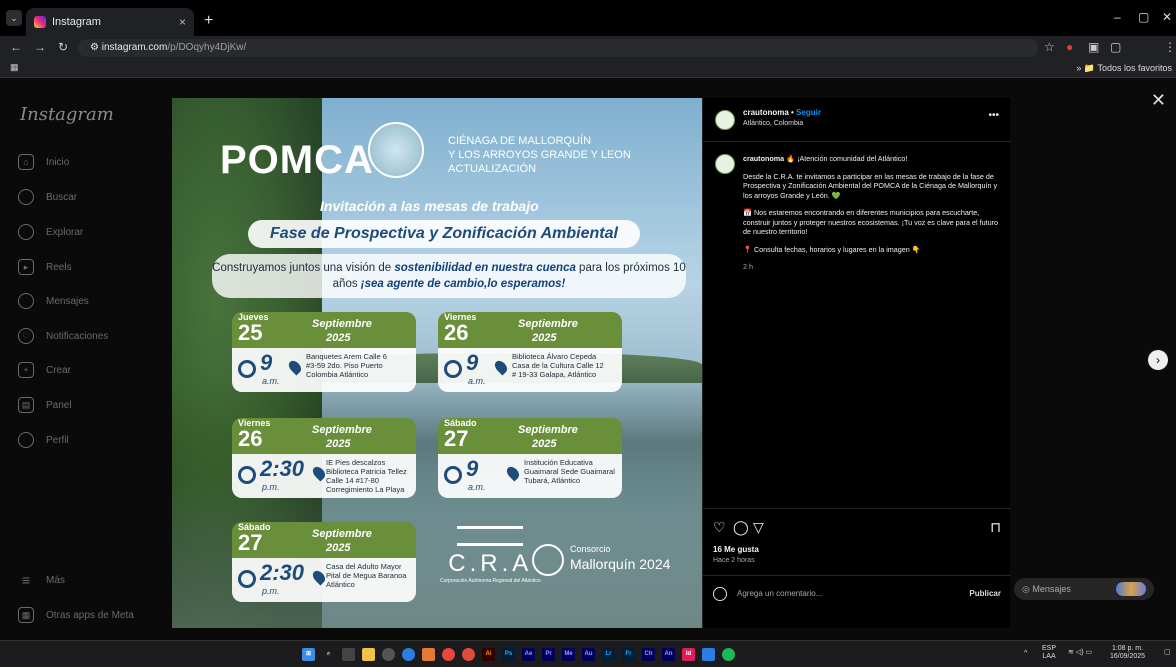 The width and height of the screenshot is (1176, 667). Describe the element at coordinates (45, 405) in the screenshot. I see `sidebar-item-panel: ▤ Panel` at that location.